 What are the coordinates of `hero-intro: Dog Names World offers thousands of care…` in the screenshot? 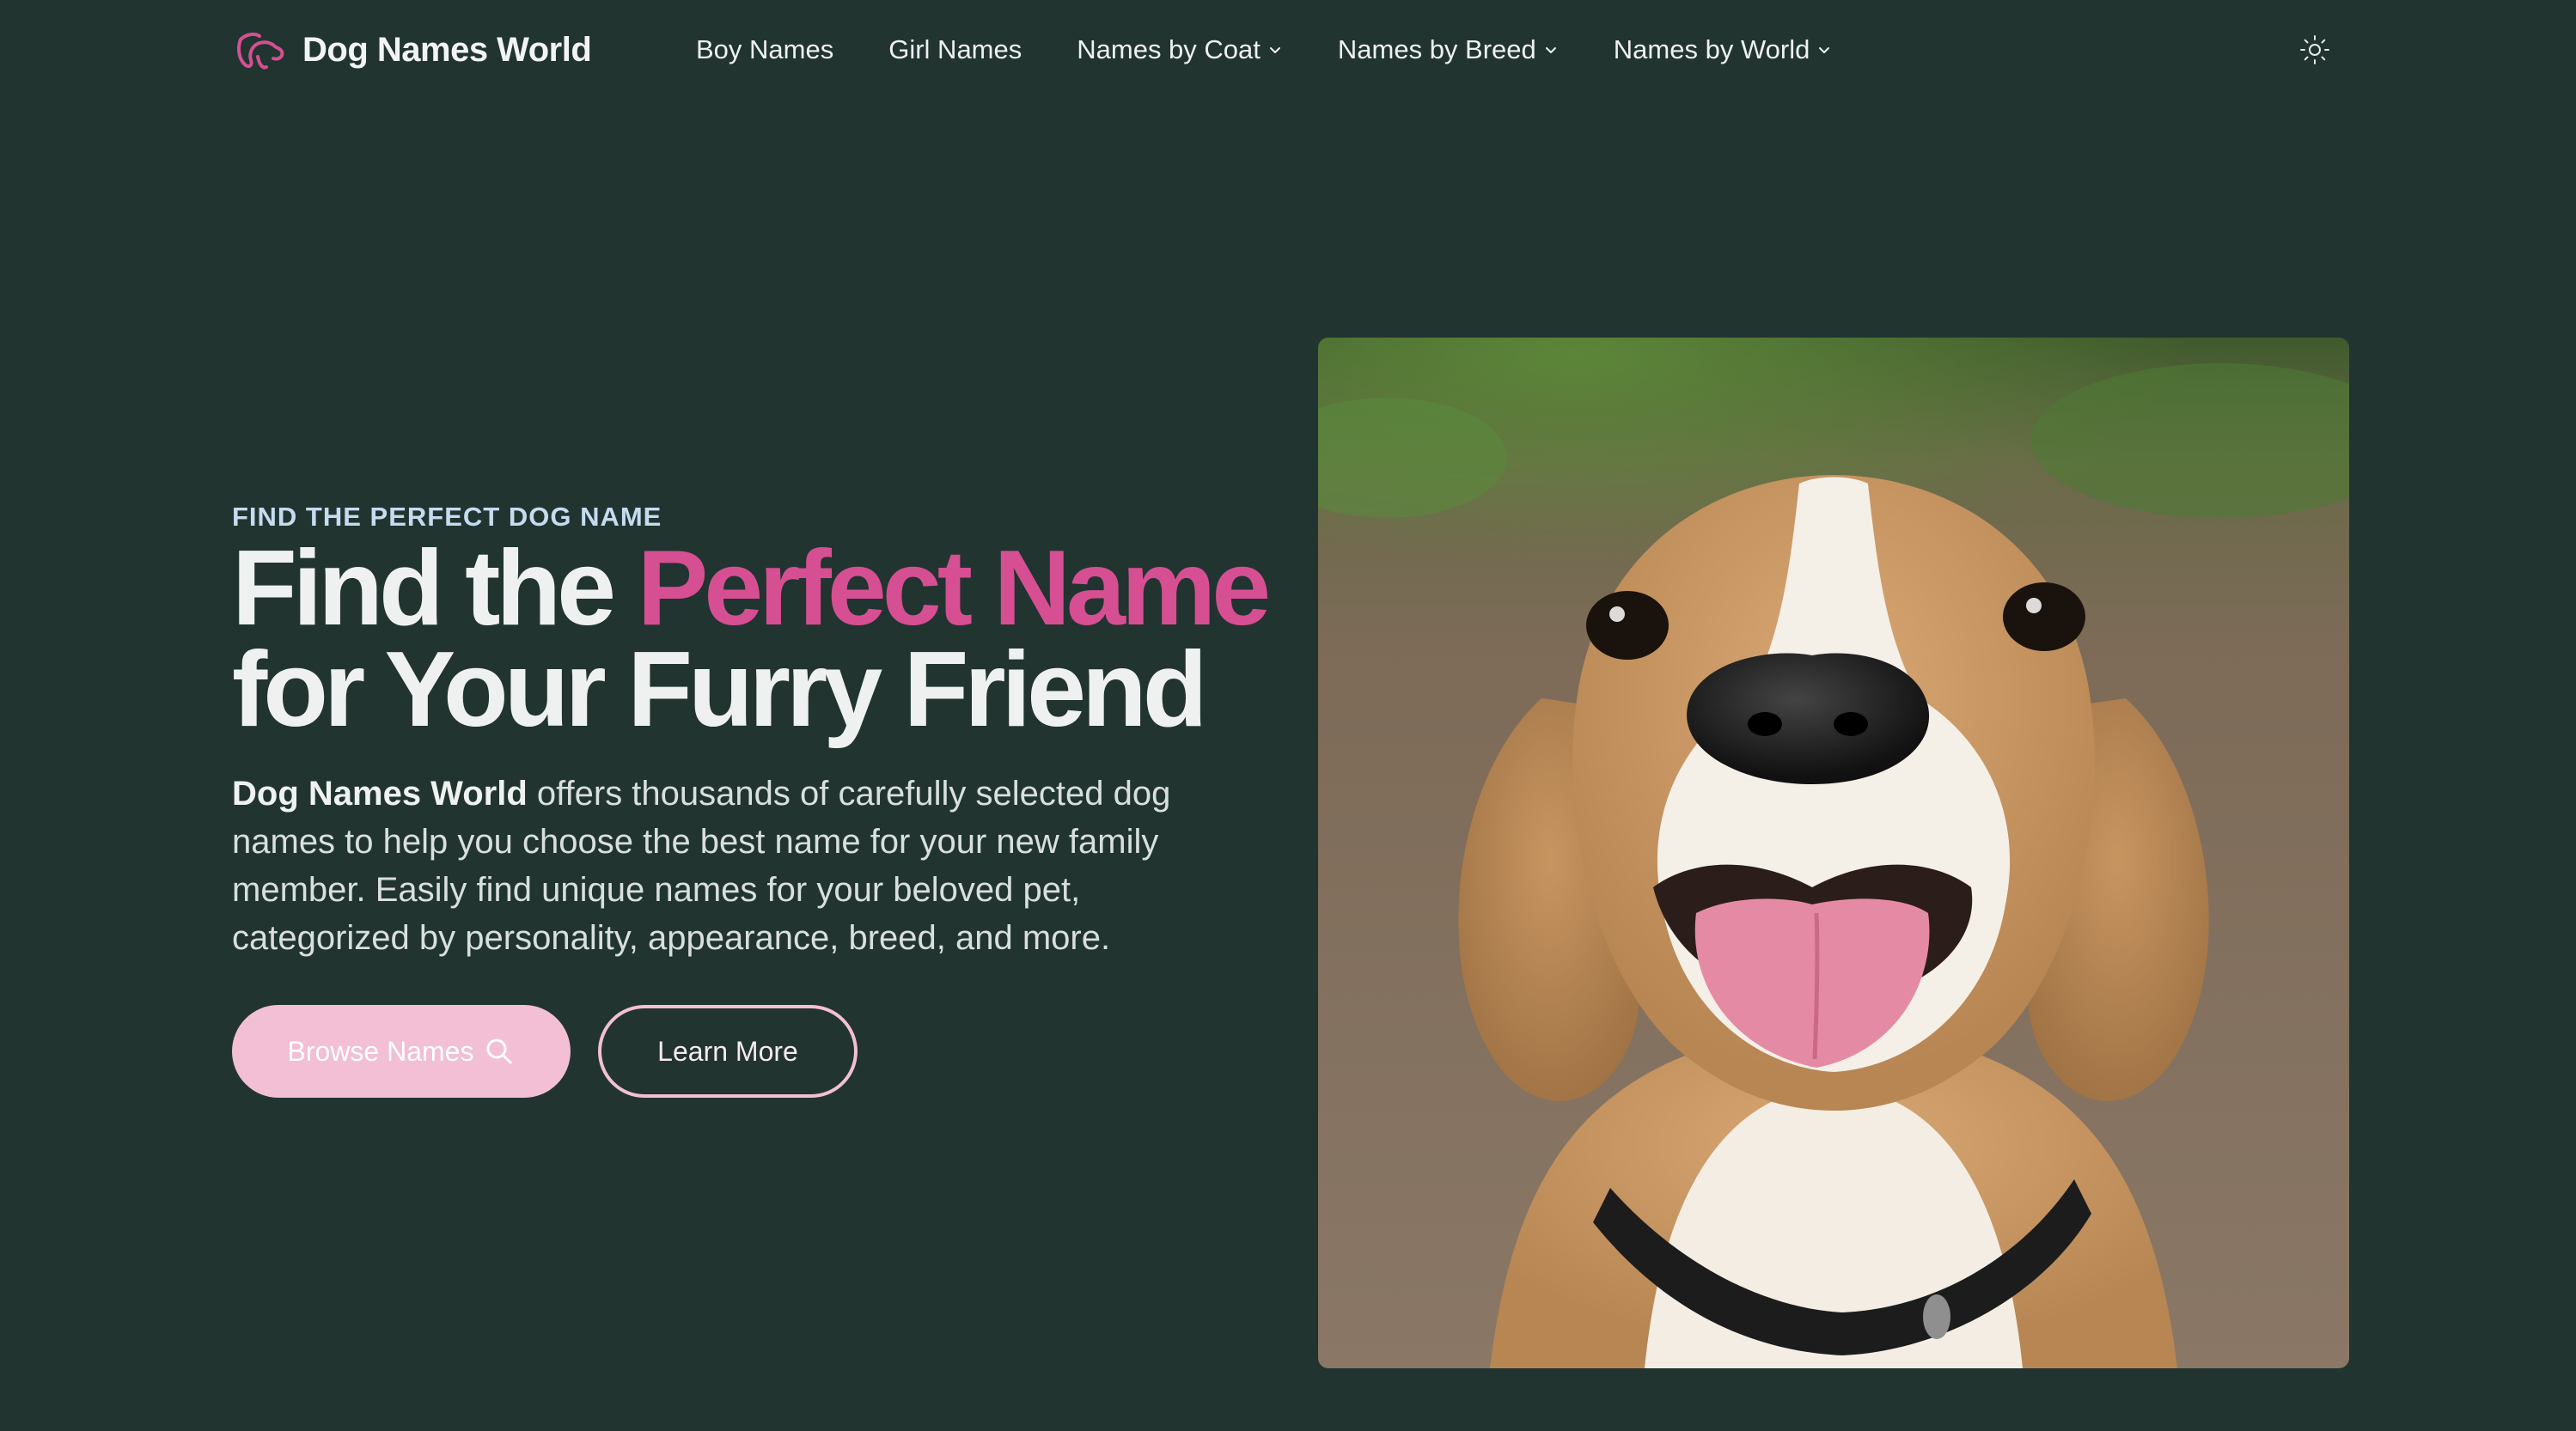 It's located at (739, 866).